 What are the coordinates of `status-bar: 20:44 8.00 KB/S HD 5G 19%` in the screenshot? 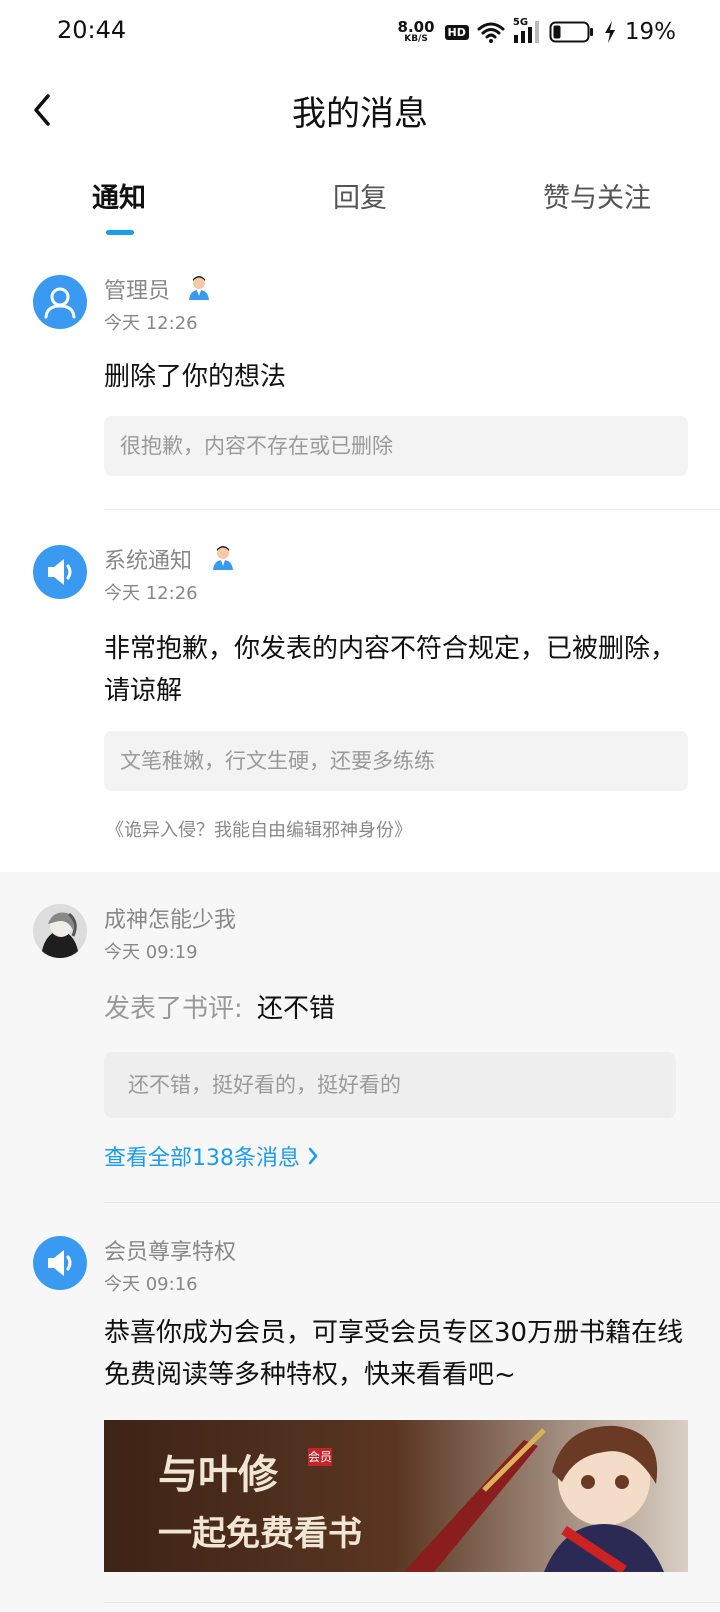 It's located at (360, 32).